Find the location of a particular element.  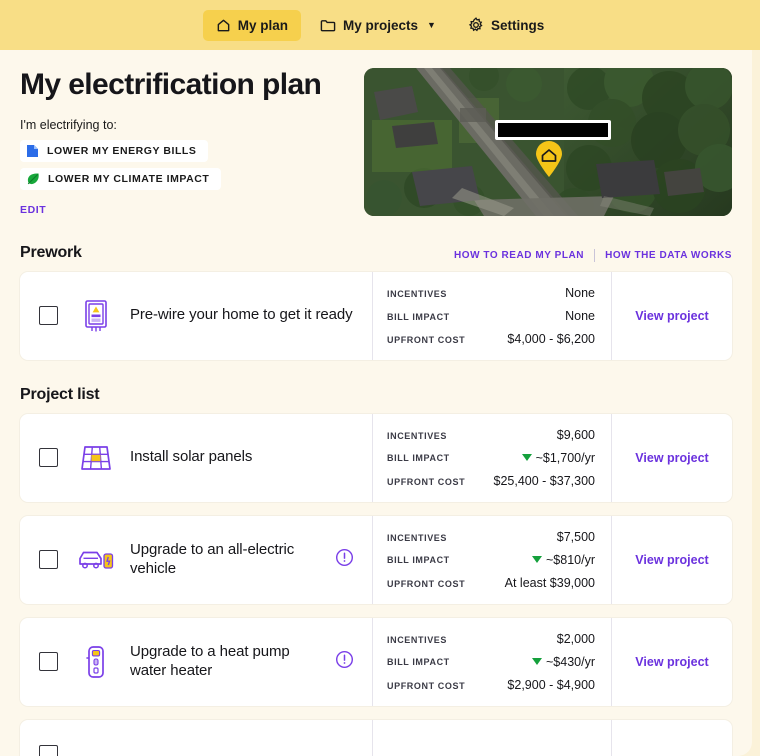

stat-value-text: $2,900 - $4,900 is located at coordinates (551, 684).